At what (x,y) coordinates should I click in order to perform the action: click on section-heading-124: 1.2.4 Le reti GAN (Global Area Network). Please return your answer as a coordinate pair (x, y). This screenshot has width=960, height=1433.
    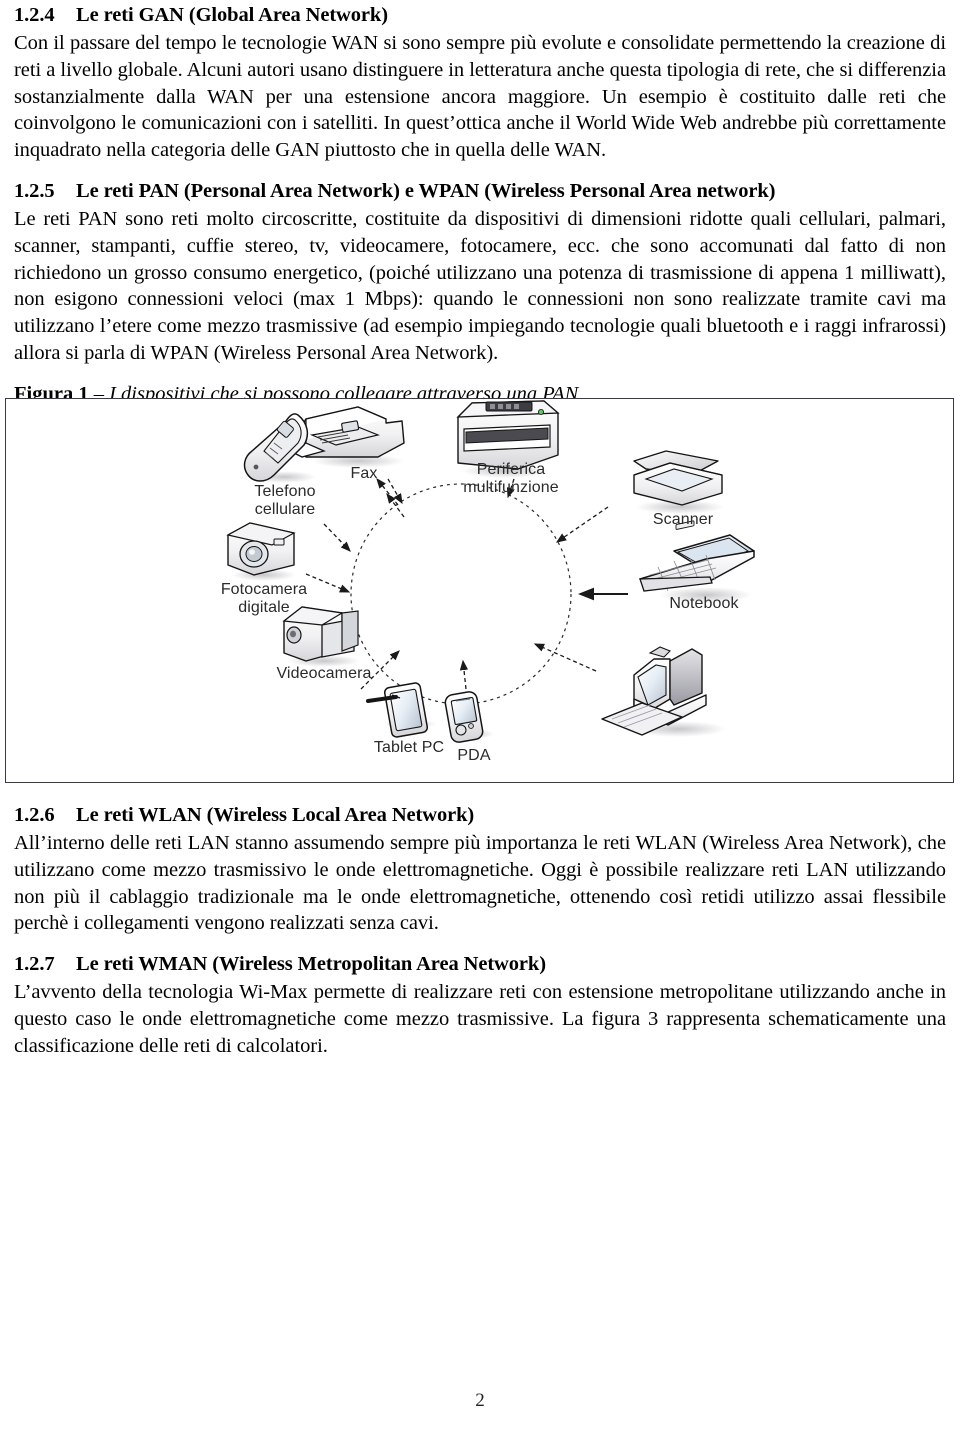
    Looking at the image, I should click on (480, 15).